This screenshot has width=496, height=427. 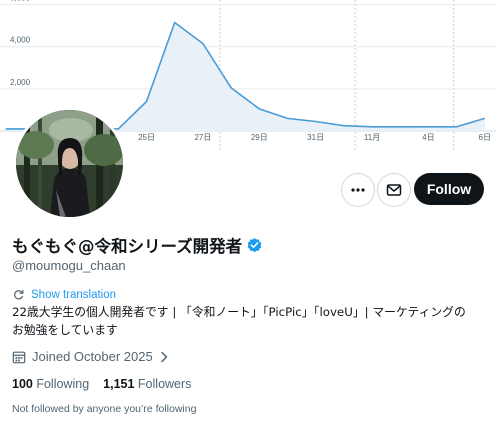 What do you see at coordinates (20, 40) in the screenshot?
I see `chart-y-tick-label: 4,000` at bounding box center [20, 40].